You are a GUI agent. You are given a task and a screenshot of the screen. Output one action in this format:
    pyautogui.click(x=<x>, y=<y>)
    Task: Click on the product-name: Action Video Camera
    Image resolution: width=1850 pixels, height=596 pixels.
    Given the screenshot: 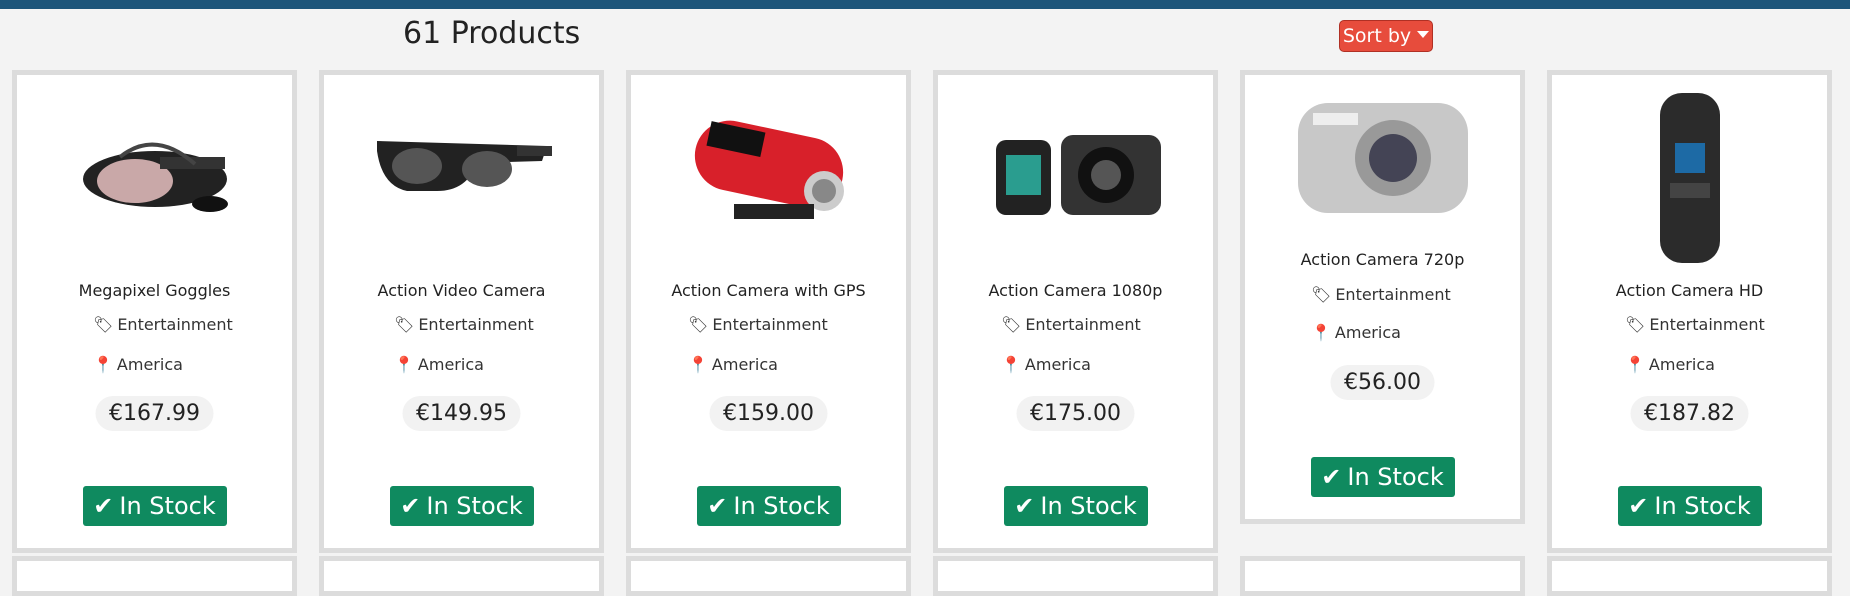 What is the action you would take?
    pyautogui.click(x=461, y=290)
    